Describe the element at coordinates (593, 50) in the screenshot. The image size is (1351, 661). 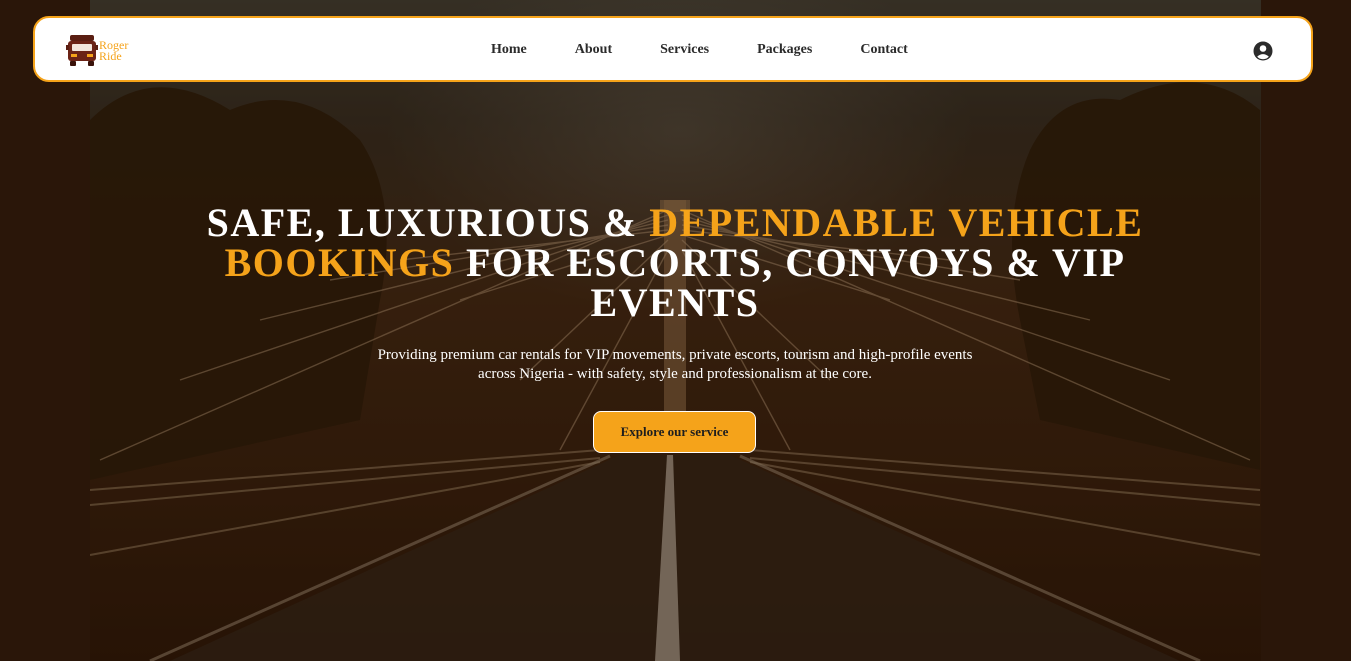
I see `nav-about-link: About` at that location.